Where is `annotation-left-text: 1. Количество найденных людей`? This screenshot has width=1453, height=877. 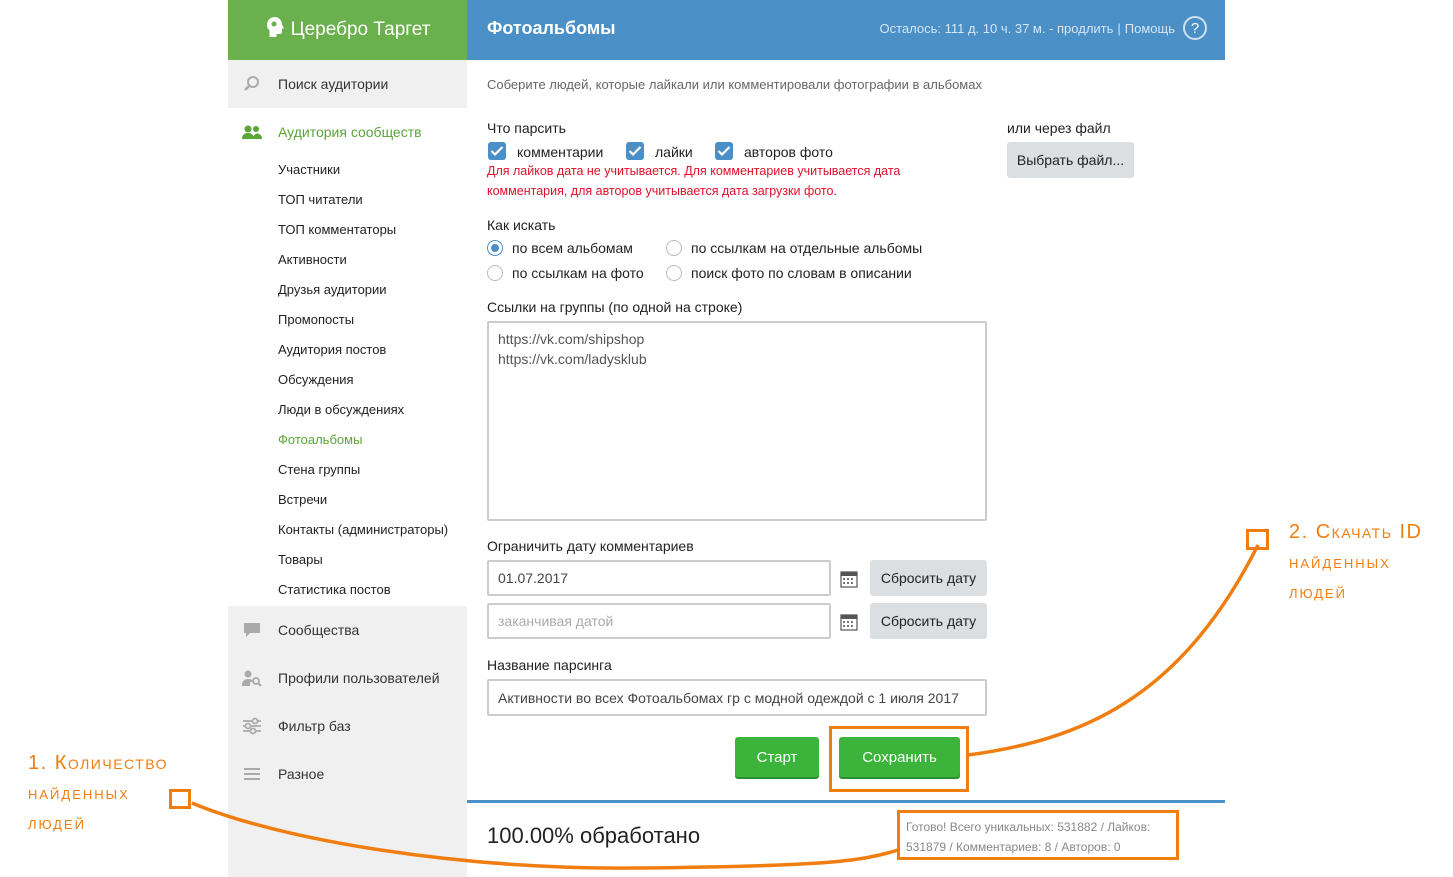 annotation-left-text: 1. Количество найденных людей is located at coordinates (98, 793).